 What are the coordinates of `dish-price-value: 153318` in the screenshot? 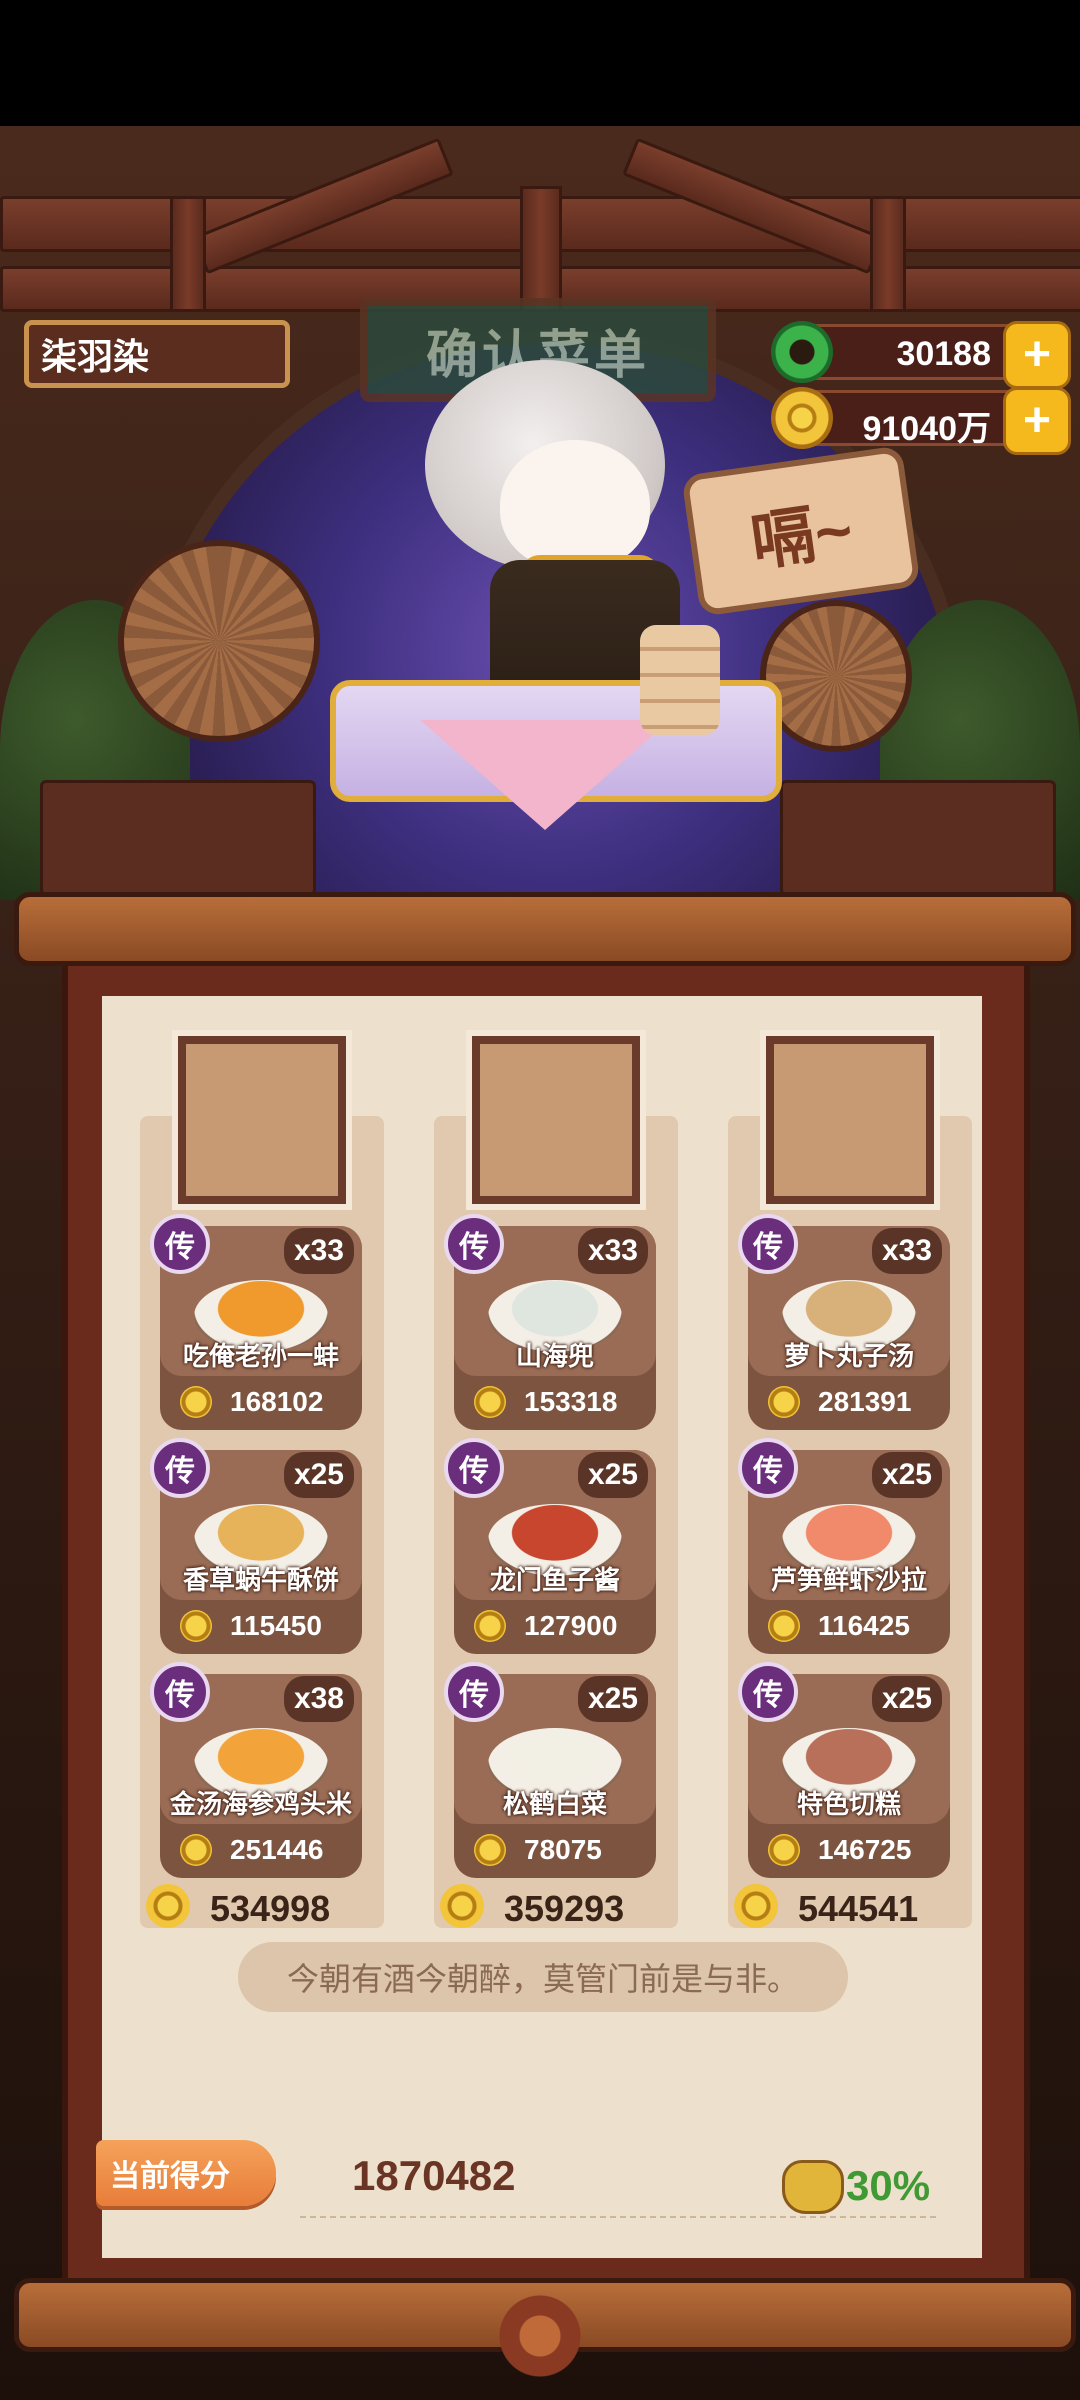 It's located at (571, 1401).